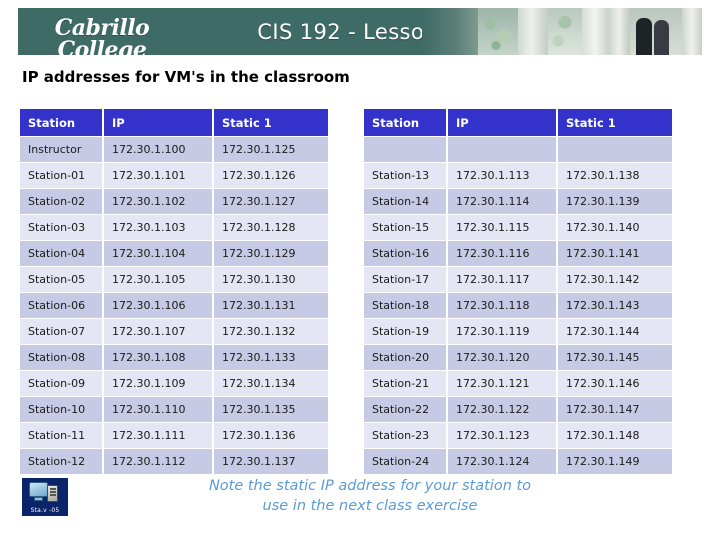 This screenshot has width=720, height=540. What do you see at coordinates (405, 175) in the screenshot?
I see `cell-station: Station-13` at bounding box center [405, 175].